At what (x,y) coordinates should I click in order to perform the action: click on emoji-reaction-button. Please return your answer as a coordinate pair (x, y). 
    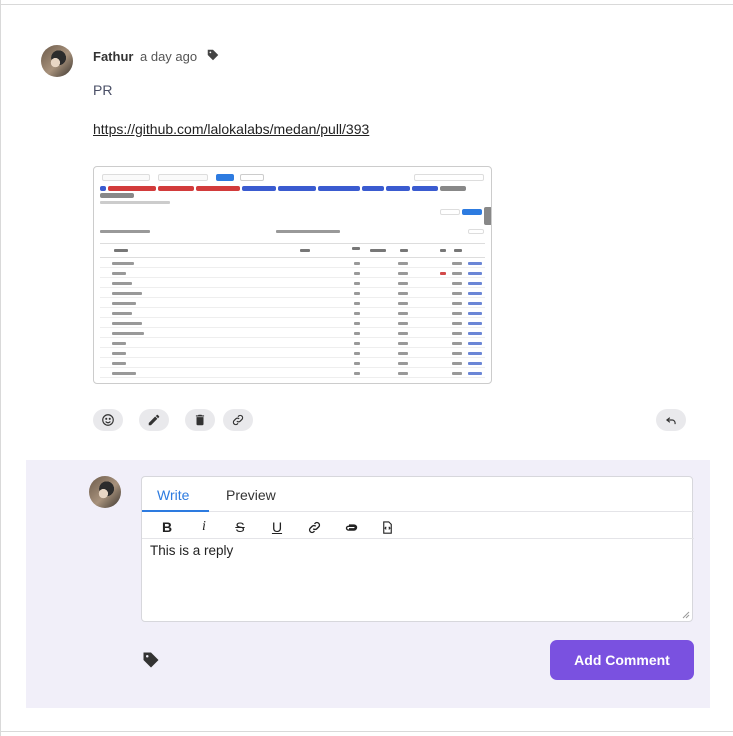
    Looking at the image, I should click on (108, 420).